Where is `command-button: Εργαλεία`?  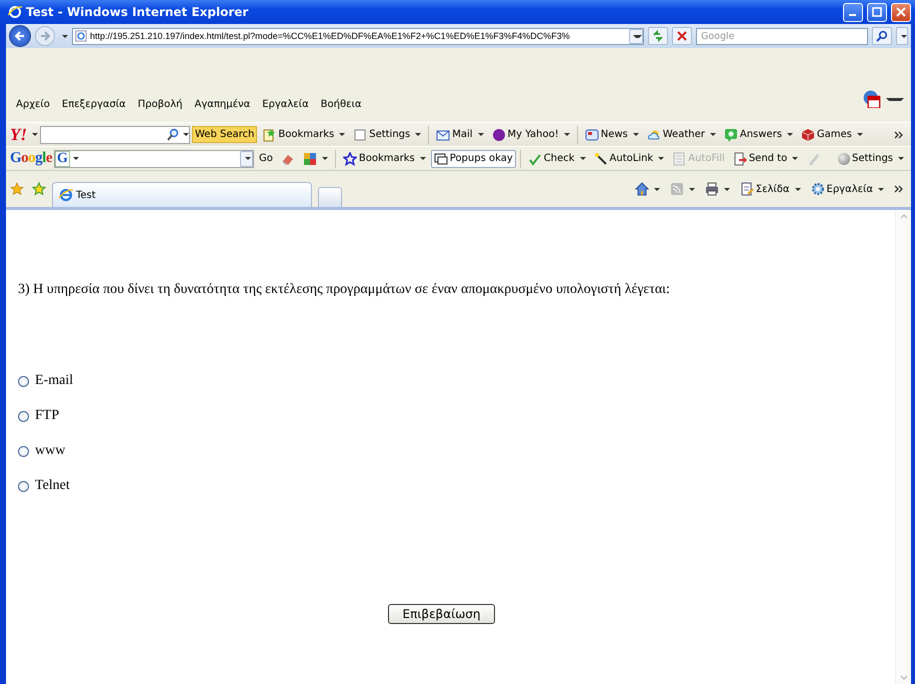 command-button: Εργαλεία is located at coordinates (847, 189).